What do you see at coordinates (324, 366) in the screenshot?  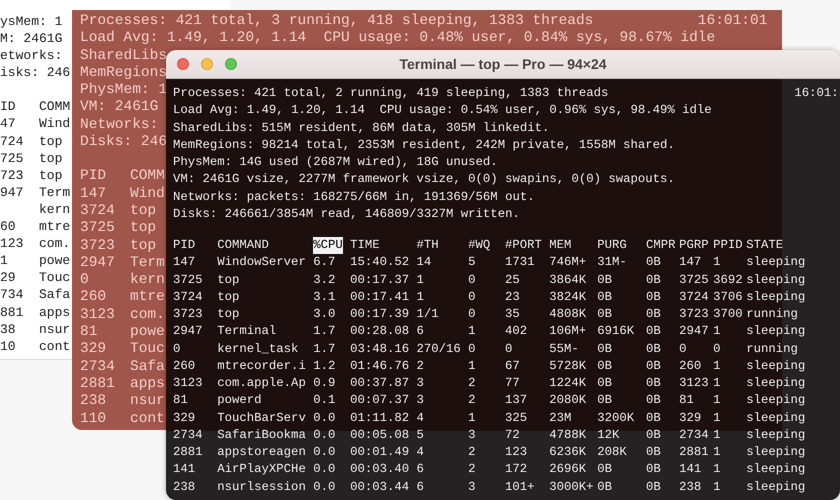 I see `table-cell: 1.2` at bounding box center [324, 366].